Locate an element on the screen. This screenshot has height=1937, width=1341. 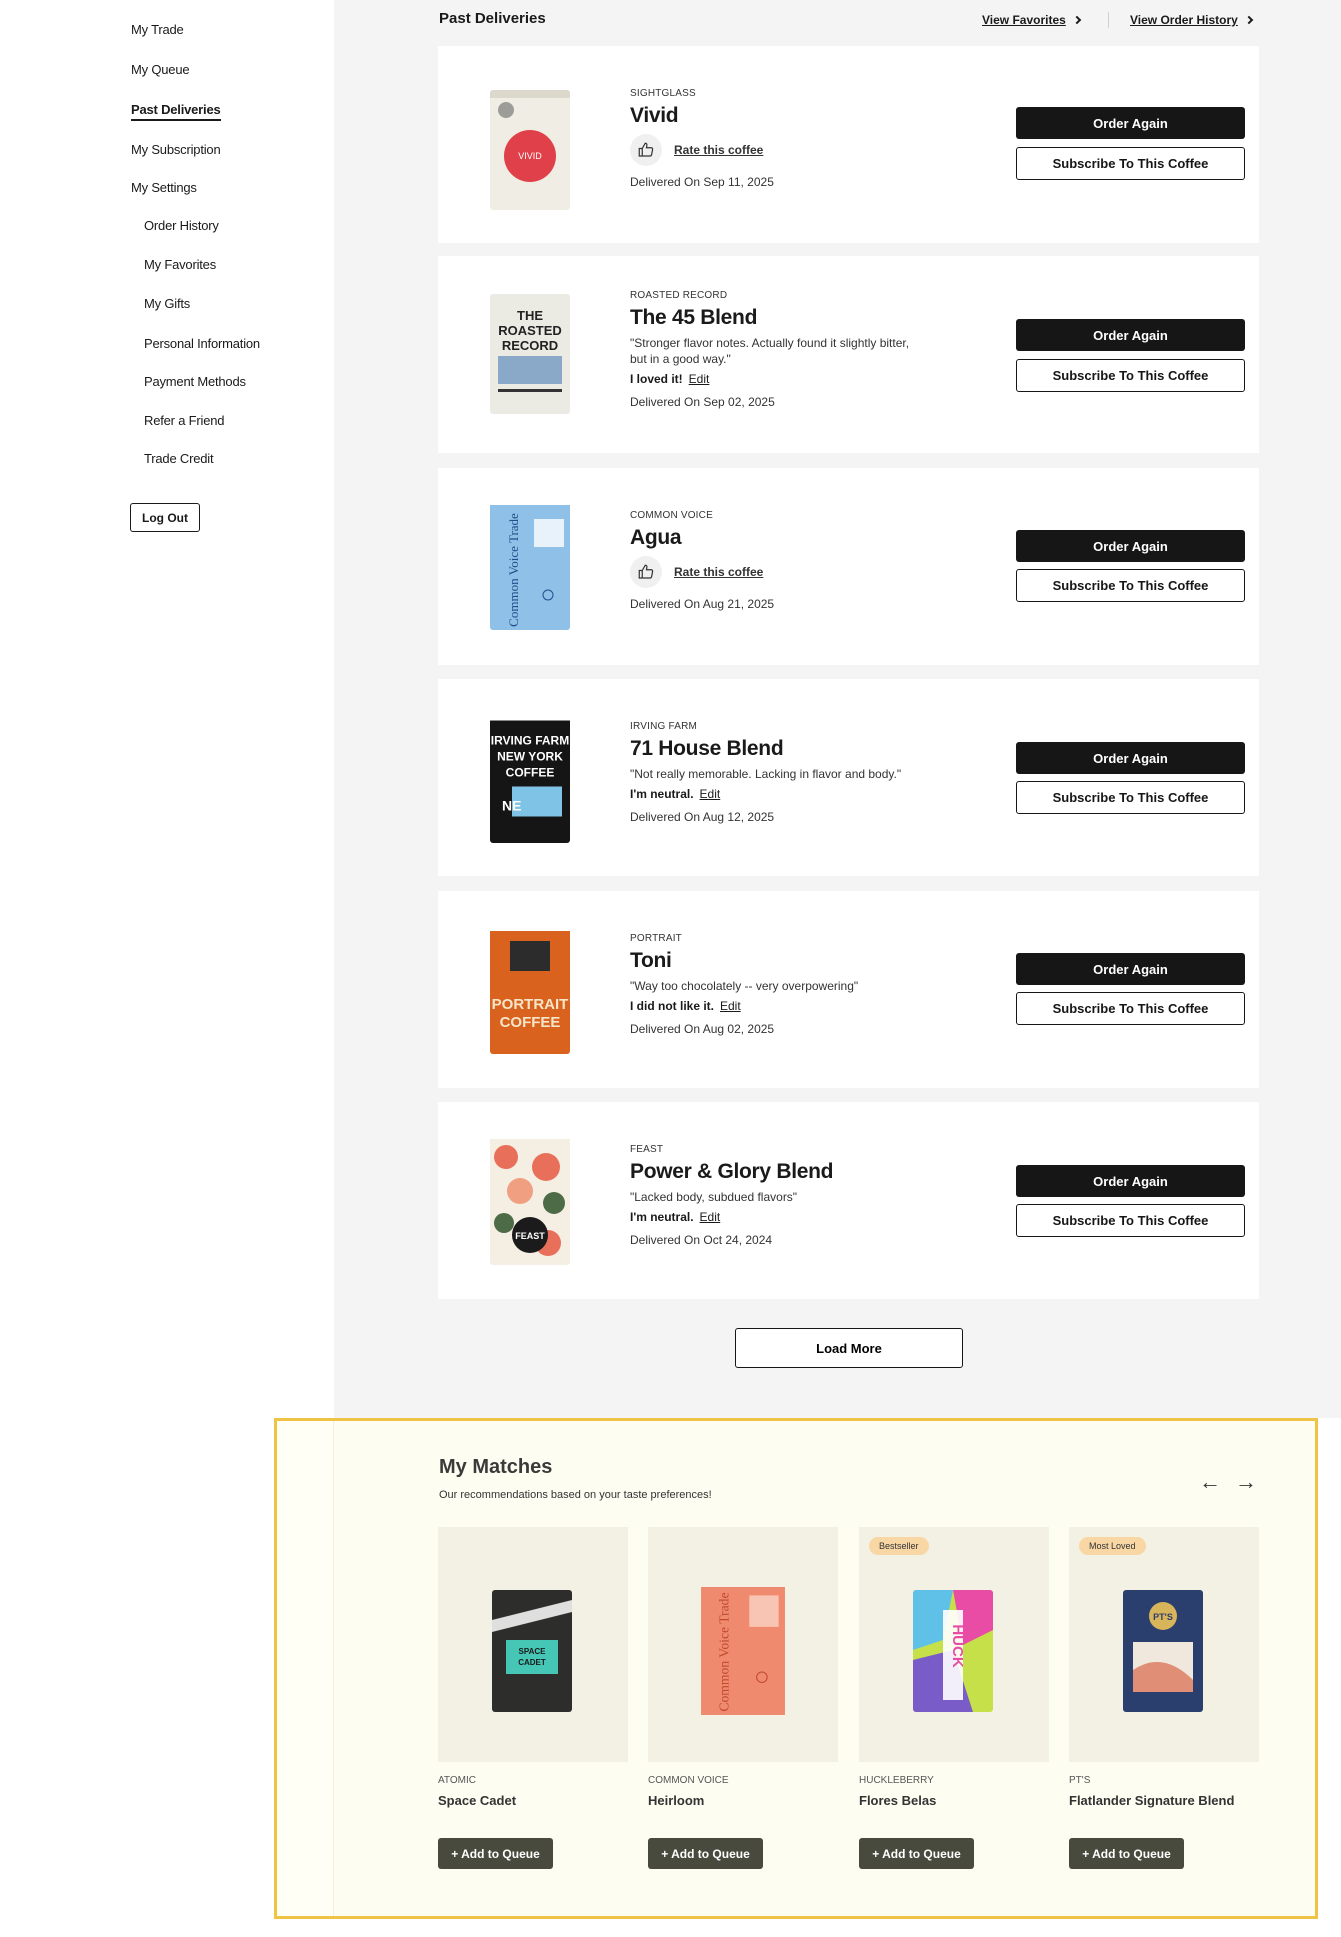
roaster-name: ROASTED RECORD is located at coordinates (679, 295).